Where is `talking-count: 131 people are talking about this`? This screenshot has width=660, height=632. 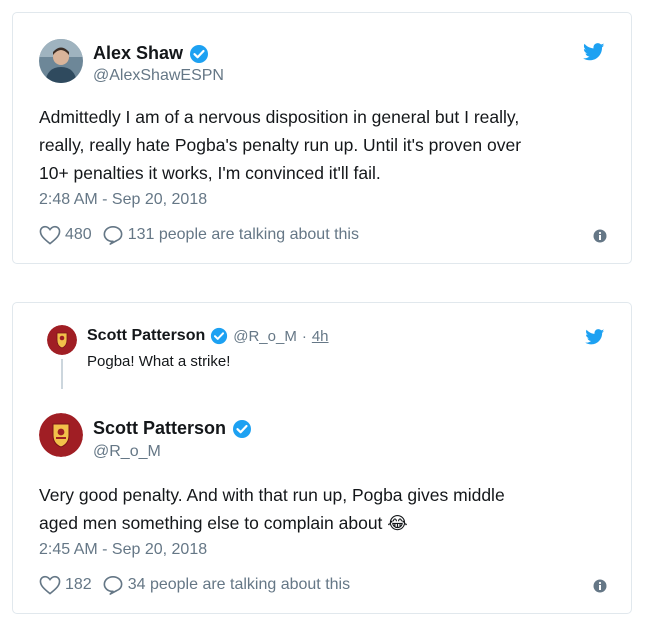 talking-count: 131 people are talking about this is located at coordinates (243, 235).